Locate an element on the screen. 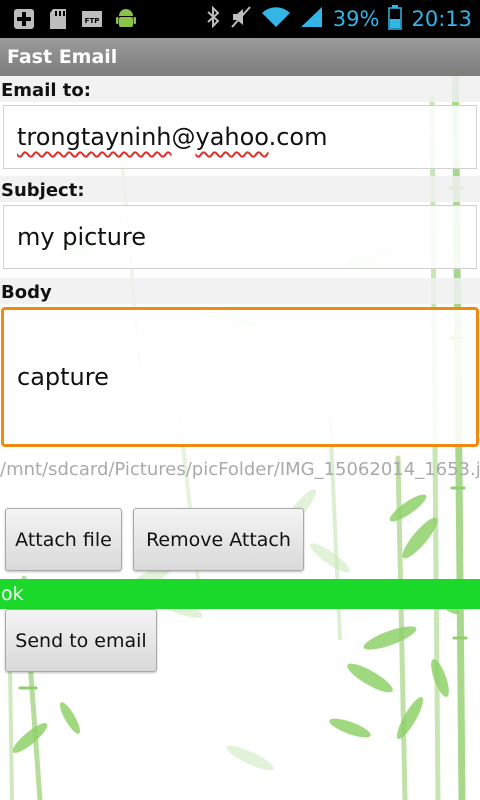 Image resolution: width=480 pixels, height=800 pixels. sdcard-icon is located at coordinates (58, 19).